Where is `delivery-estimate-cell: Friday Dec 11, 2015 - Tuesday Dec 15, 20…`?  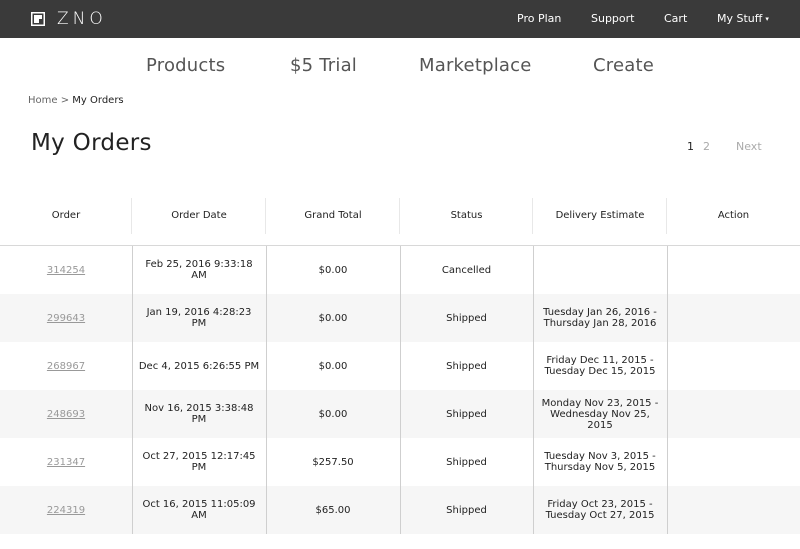
delivery-estimate-cell: Friday Dec 11, 2015 - Tuesday Dec 15, 20… is located at coordinates (600, 366).